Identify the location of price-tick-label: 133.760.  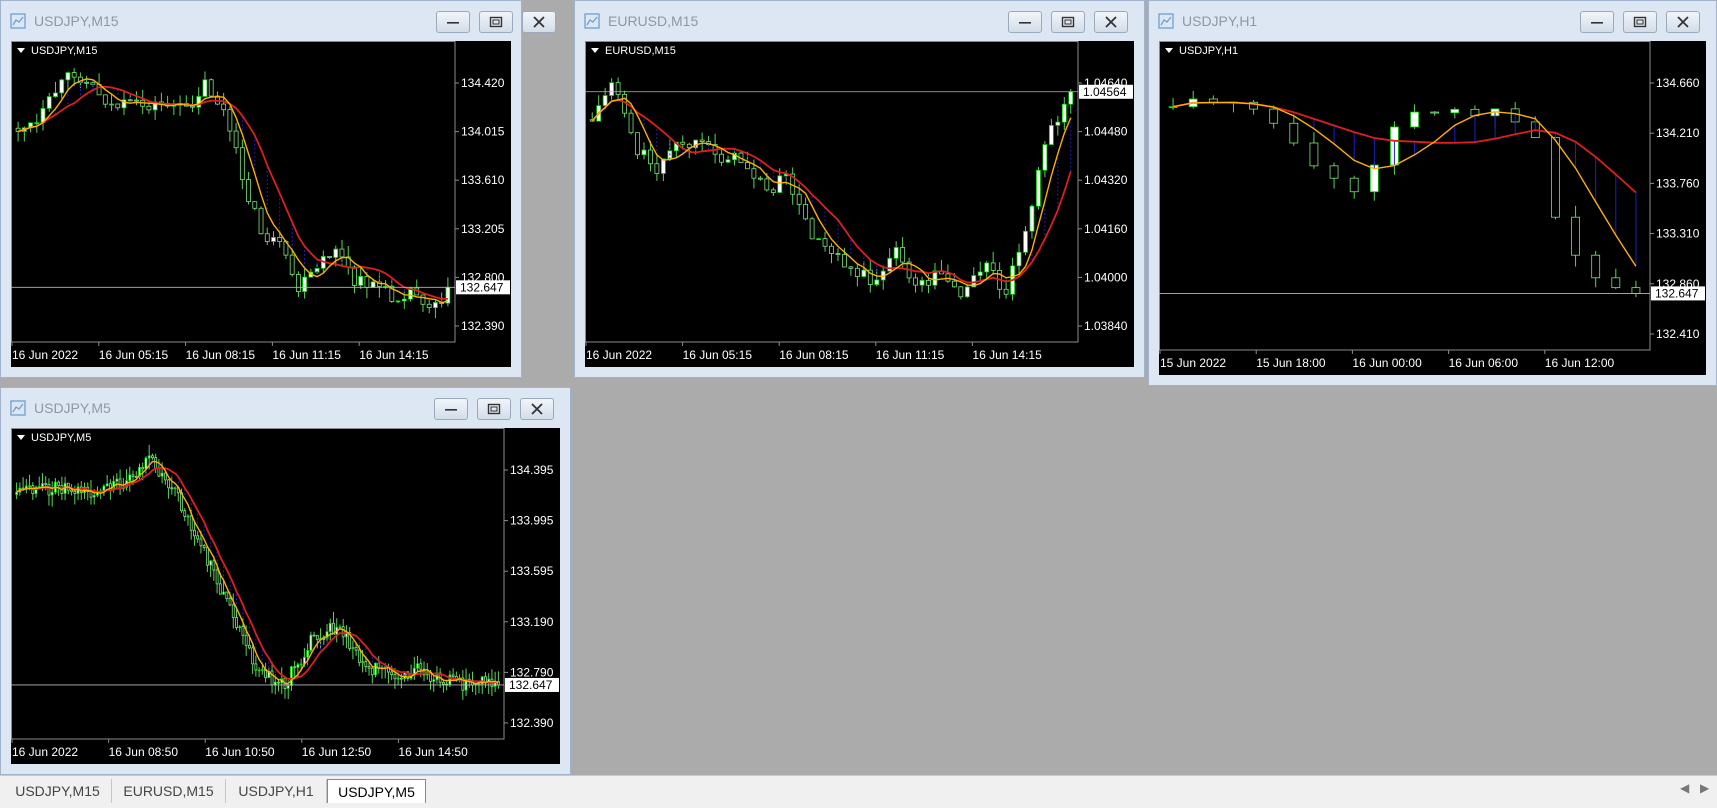
(1678, 183).